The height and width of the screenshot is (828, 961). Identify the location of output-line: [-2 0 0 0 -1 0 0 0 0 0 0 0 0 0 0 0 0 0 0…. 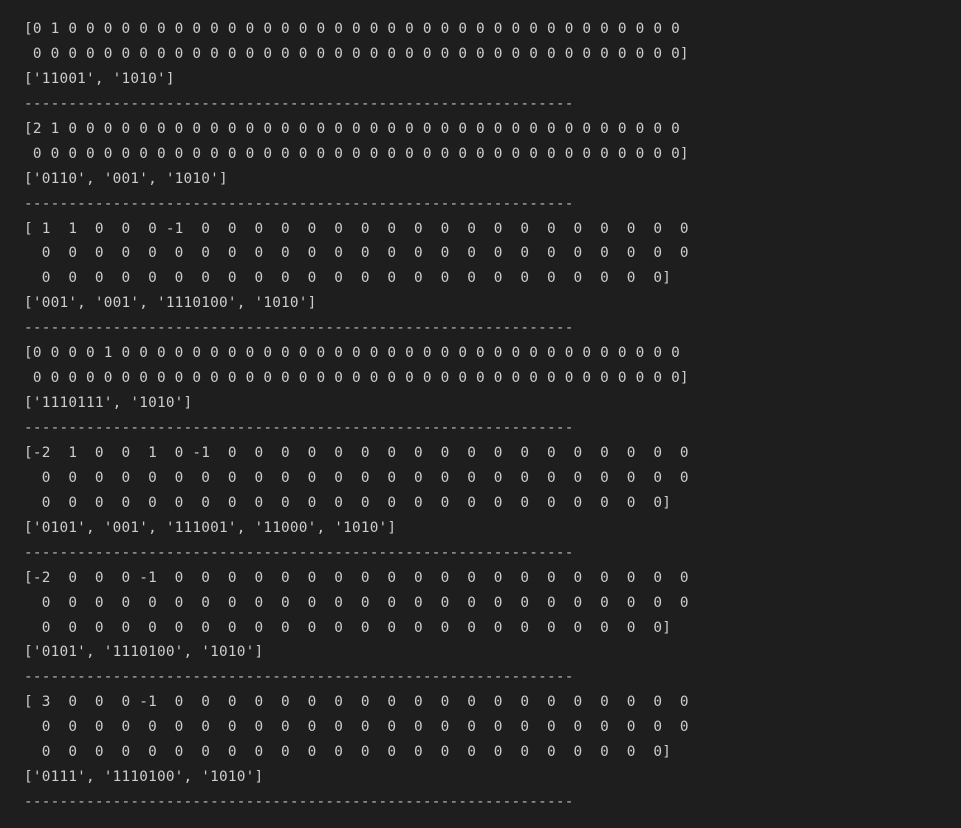
(356, 577).